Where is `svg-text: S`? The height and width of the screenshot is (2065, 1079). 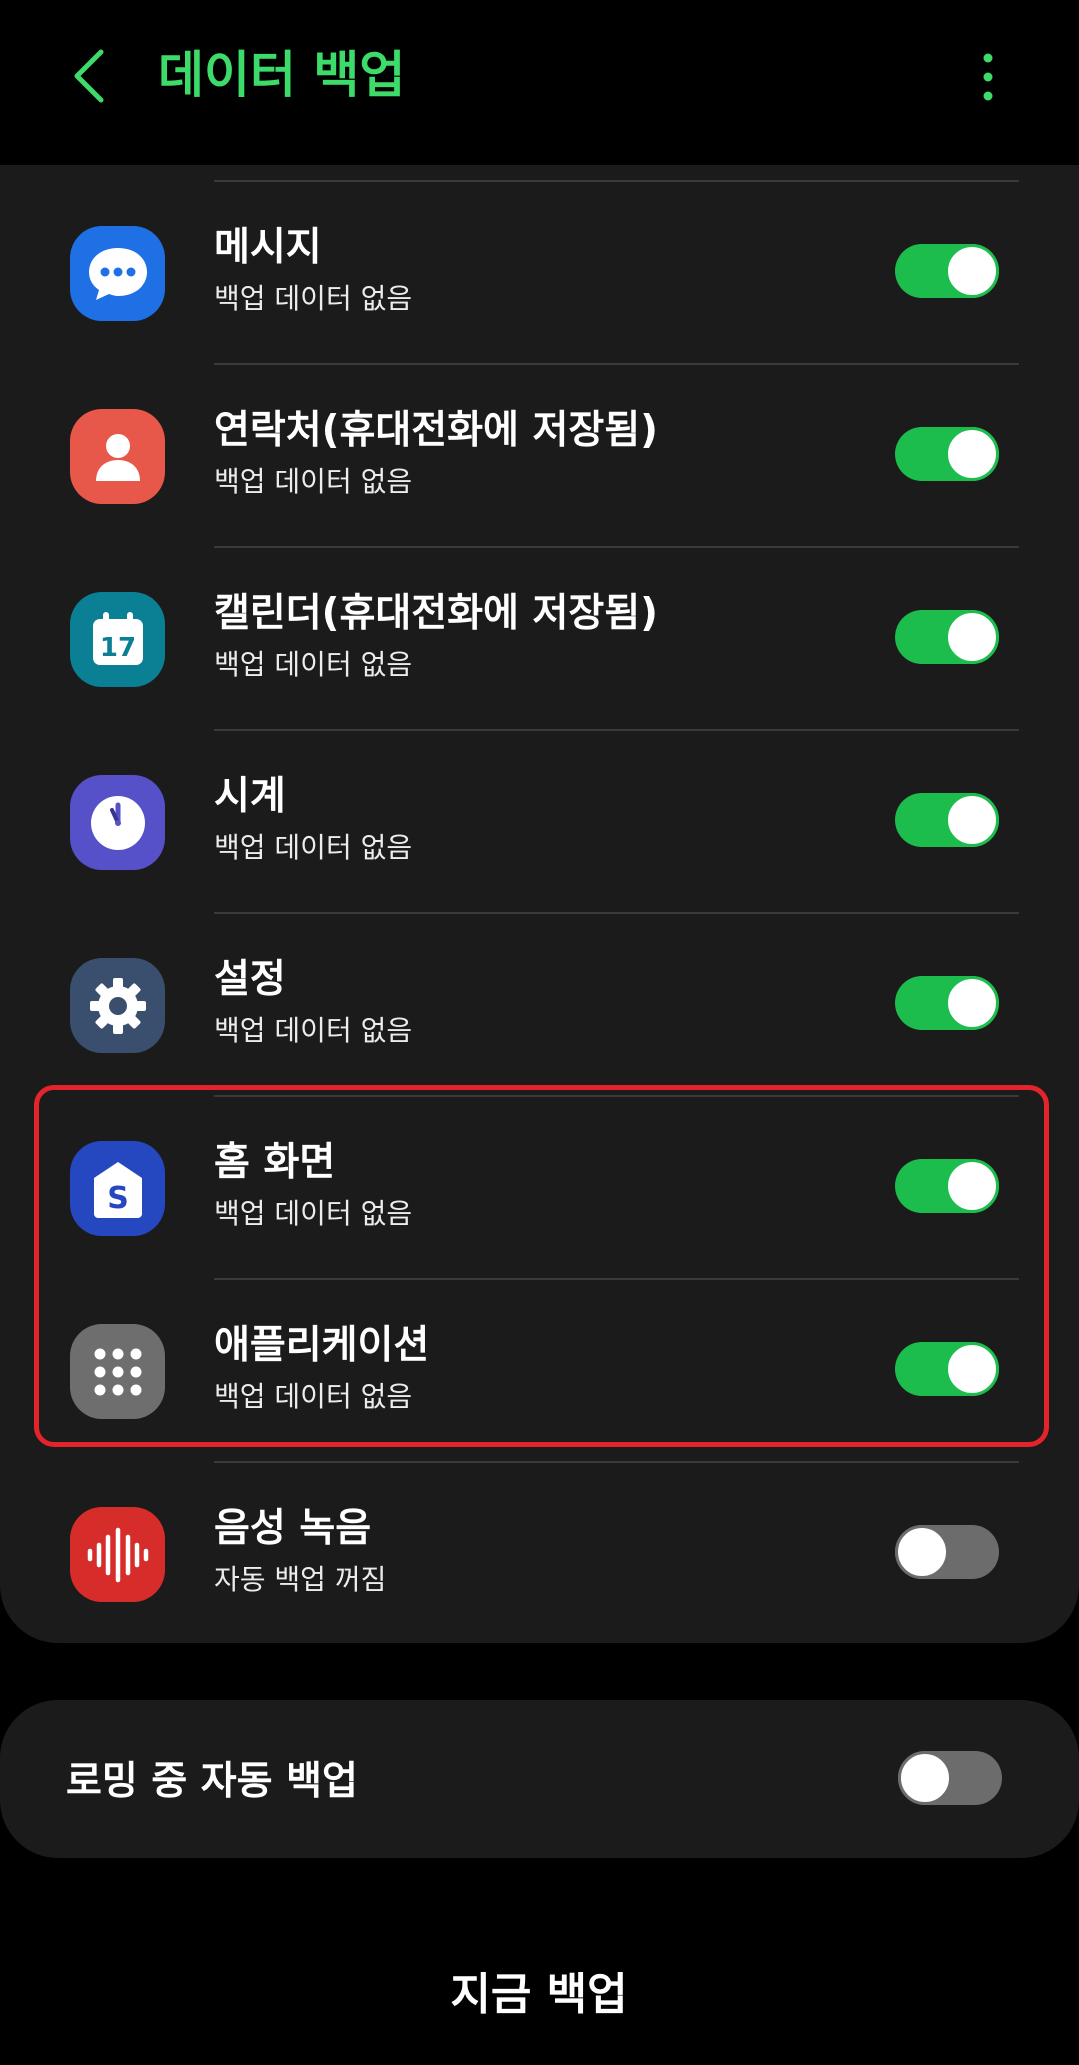
svg-text: S is located at coordinates (118, 1198).